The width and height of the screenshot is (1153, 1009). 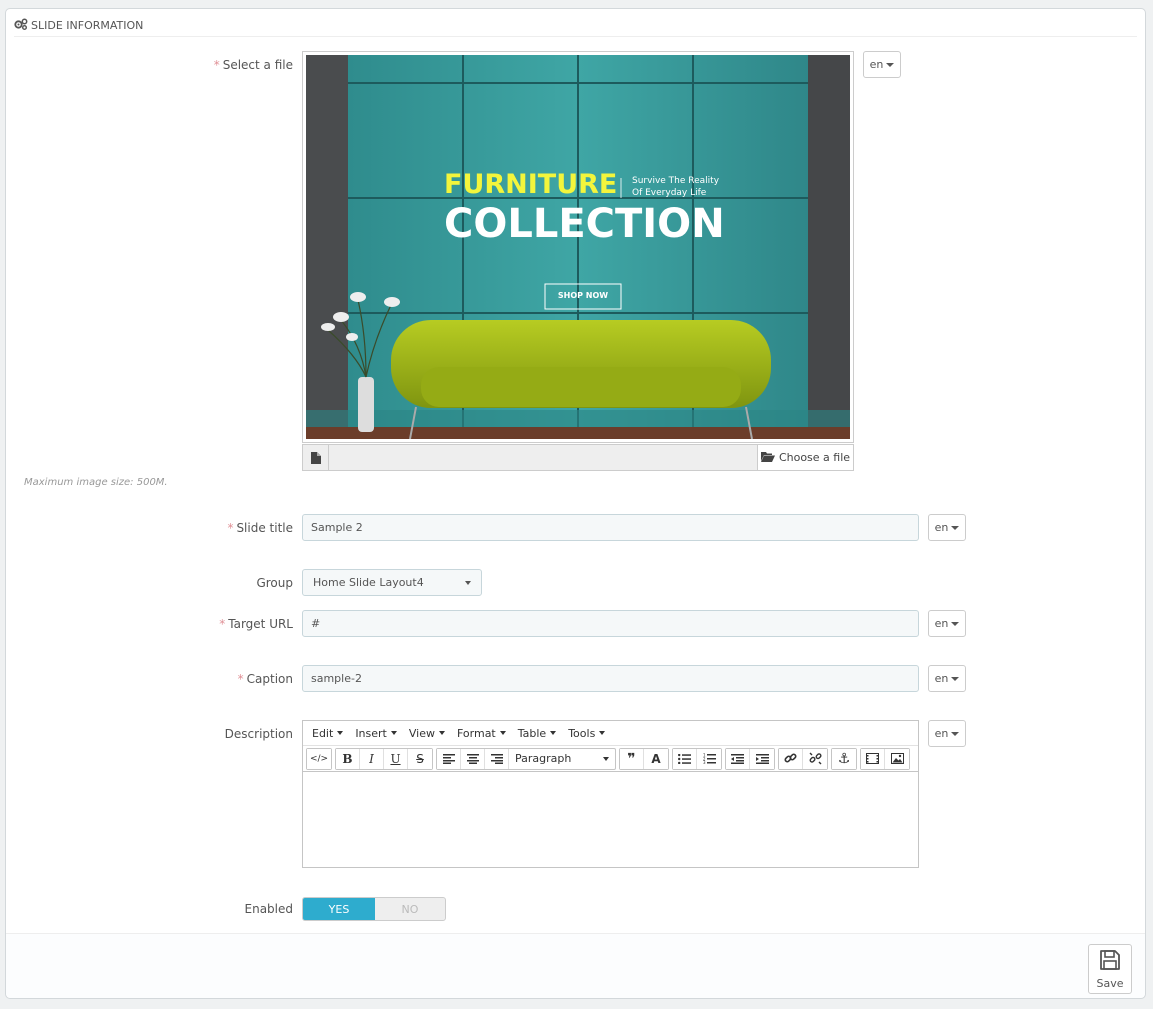 What do you see at coordinates (685, 758) in the screenshot?
I see `bullet-list-icon` at bounding box center [685, 758].